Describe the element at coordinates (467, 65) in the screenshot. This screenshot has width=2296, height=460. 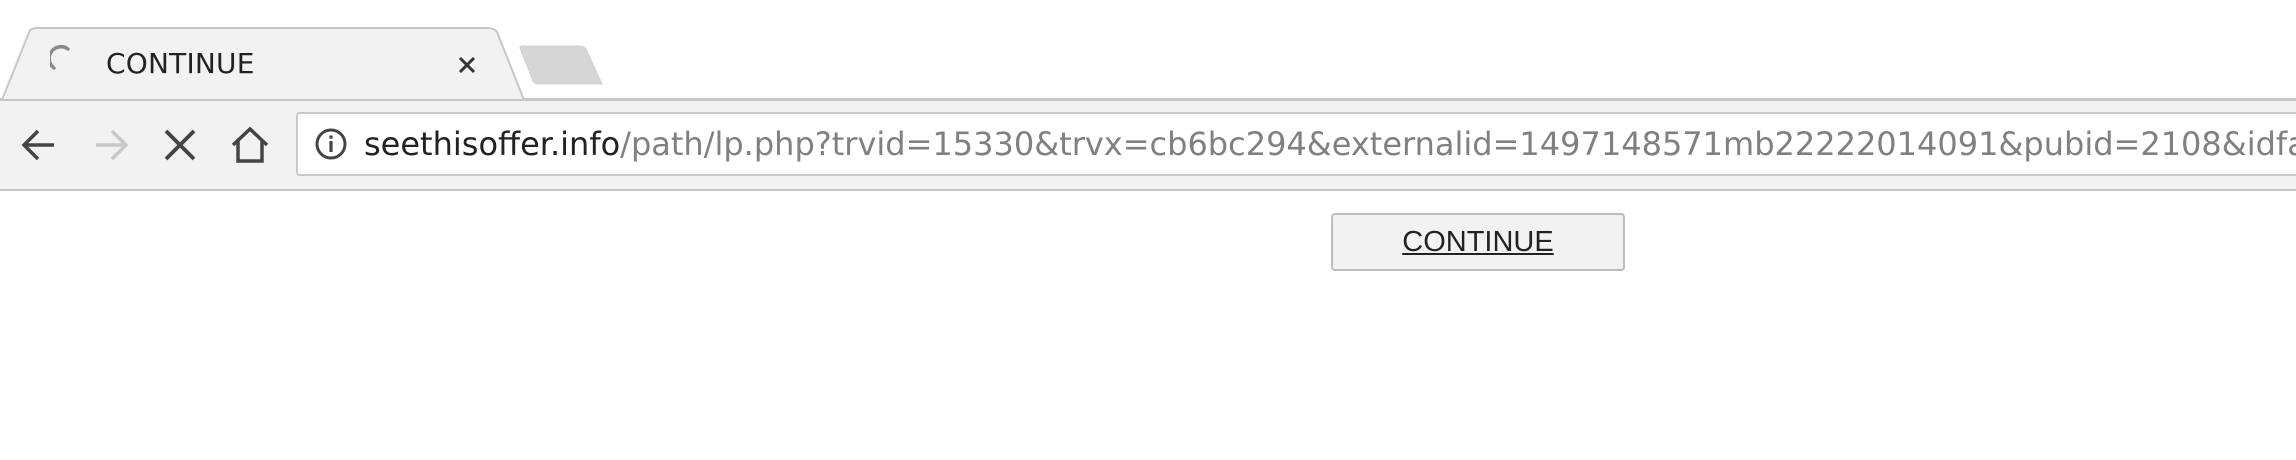
I see `close-tab-icon` at that location.